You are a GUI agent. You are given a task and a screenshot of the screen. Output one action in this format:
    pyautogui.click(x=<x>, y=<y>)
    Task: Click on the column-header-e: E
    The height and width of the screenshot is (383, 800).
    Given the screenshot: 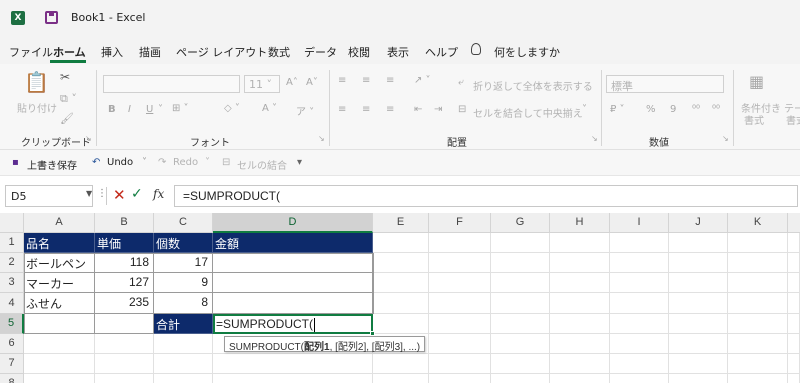 What is the action you would take?
    pyautogui.click(x=401, y=223)
    